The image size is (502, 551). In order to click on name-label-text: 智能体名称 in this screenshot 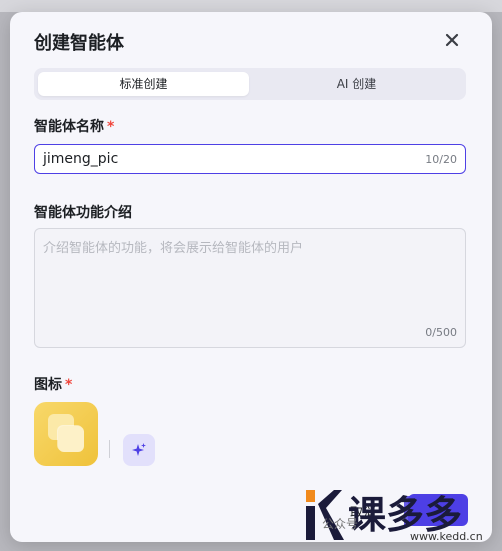, I will do `click(69, 127)`.